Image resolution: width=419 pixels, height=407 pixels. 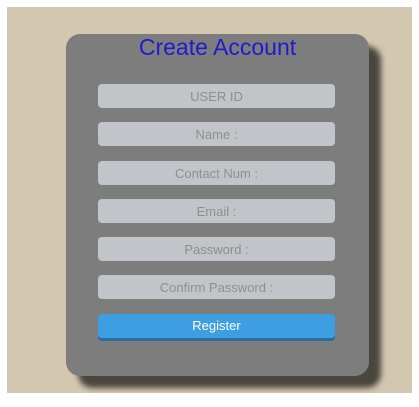 What do you see at coordinates (216, 211) in the screenshot?
I see `email-input` at bounding box center [216, 211].